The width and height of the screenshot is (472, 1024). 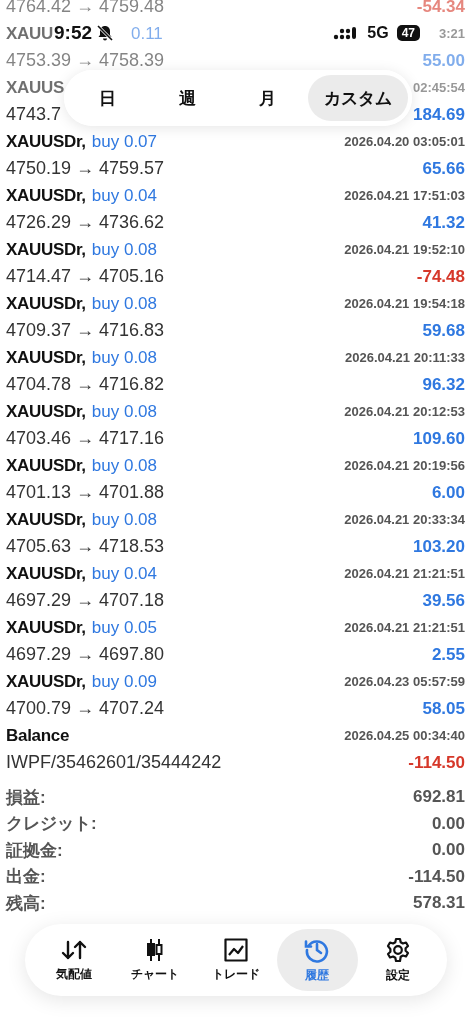 What do you see at coordinates (317, 960) in the screenshot?
I see `nav-tab: 履歴` at bounding box center [317, 960].